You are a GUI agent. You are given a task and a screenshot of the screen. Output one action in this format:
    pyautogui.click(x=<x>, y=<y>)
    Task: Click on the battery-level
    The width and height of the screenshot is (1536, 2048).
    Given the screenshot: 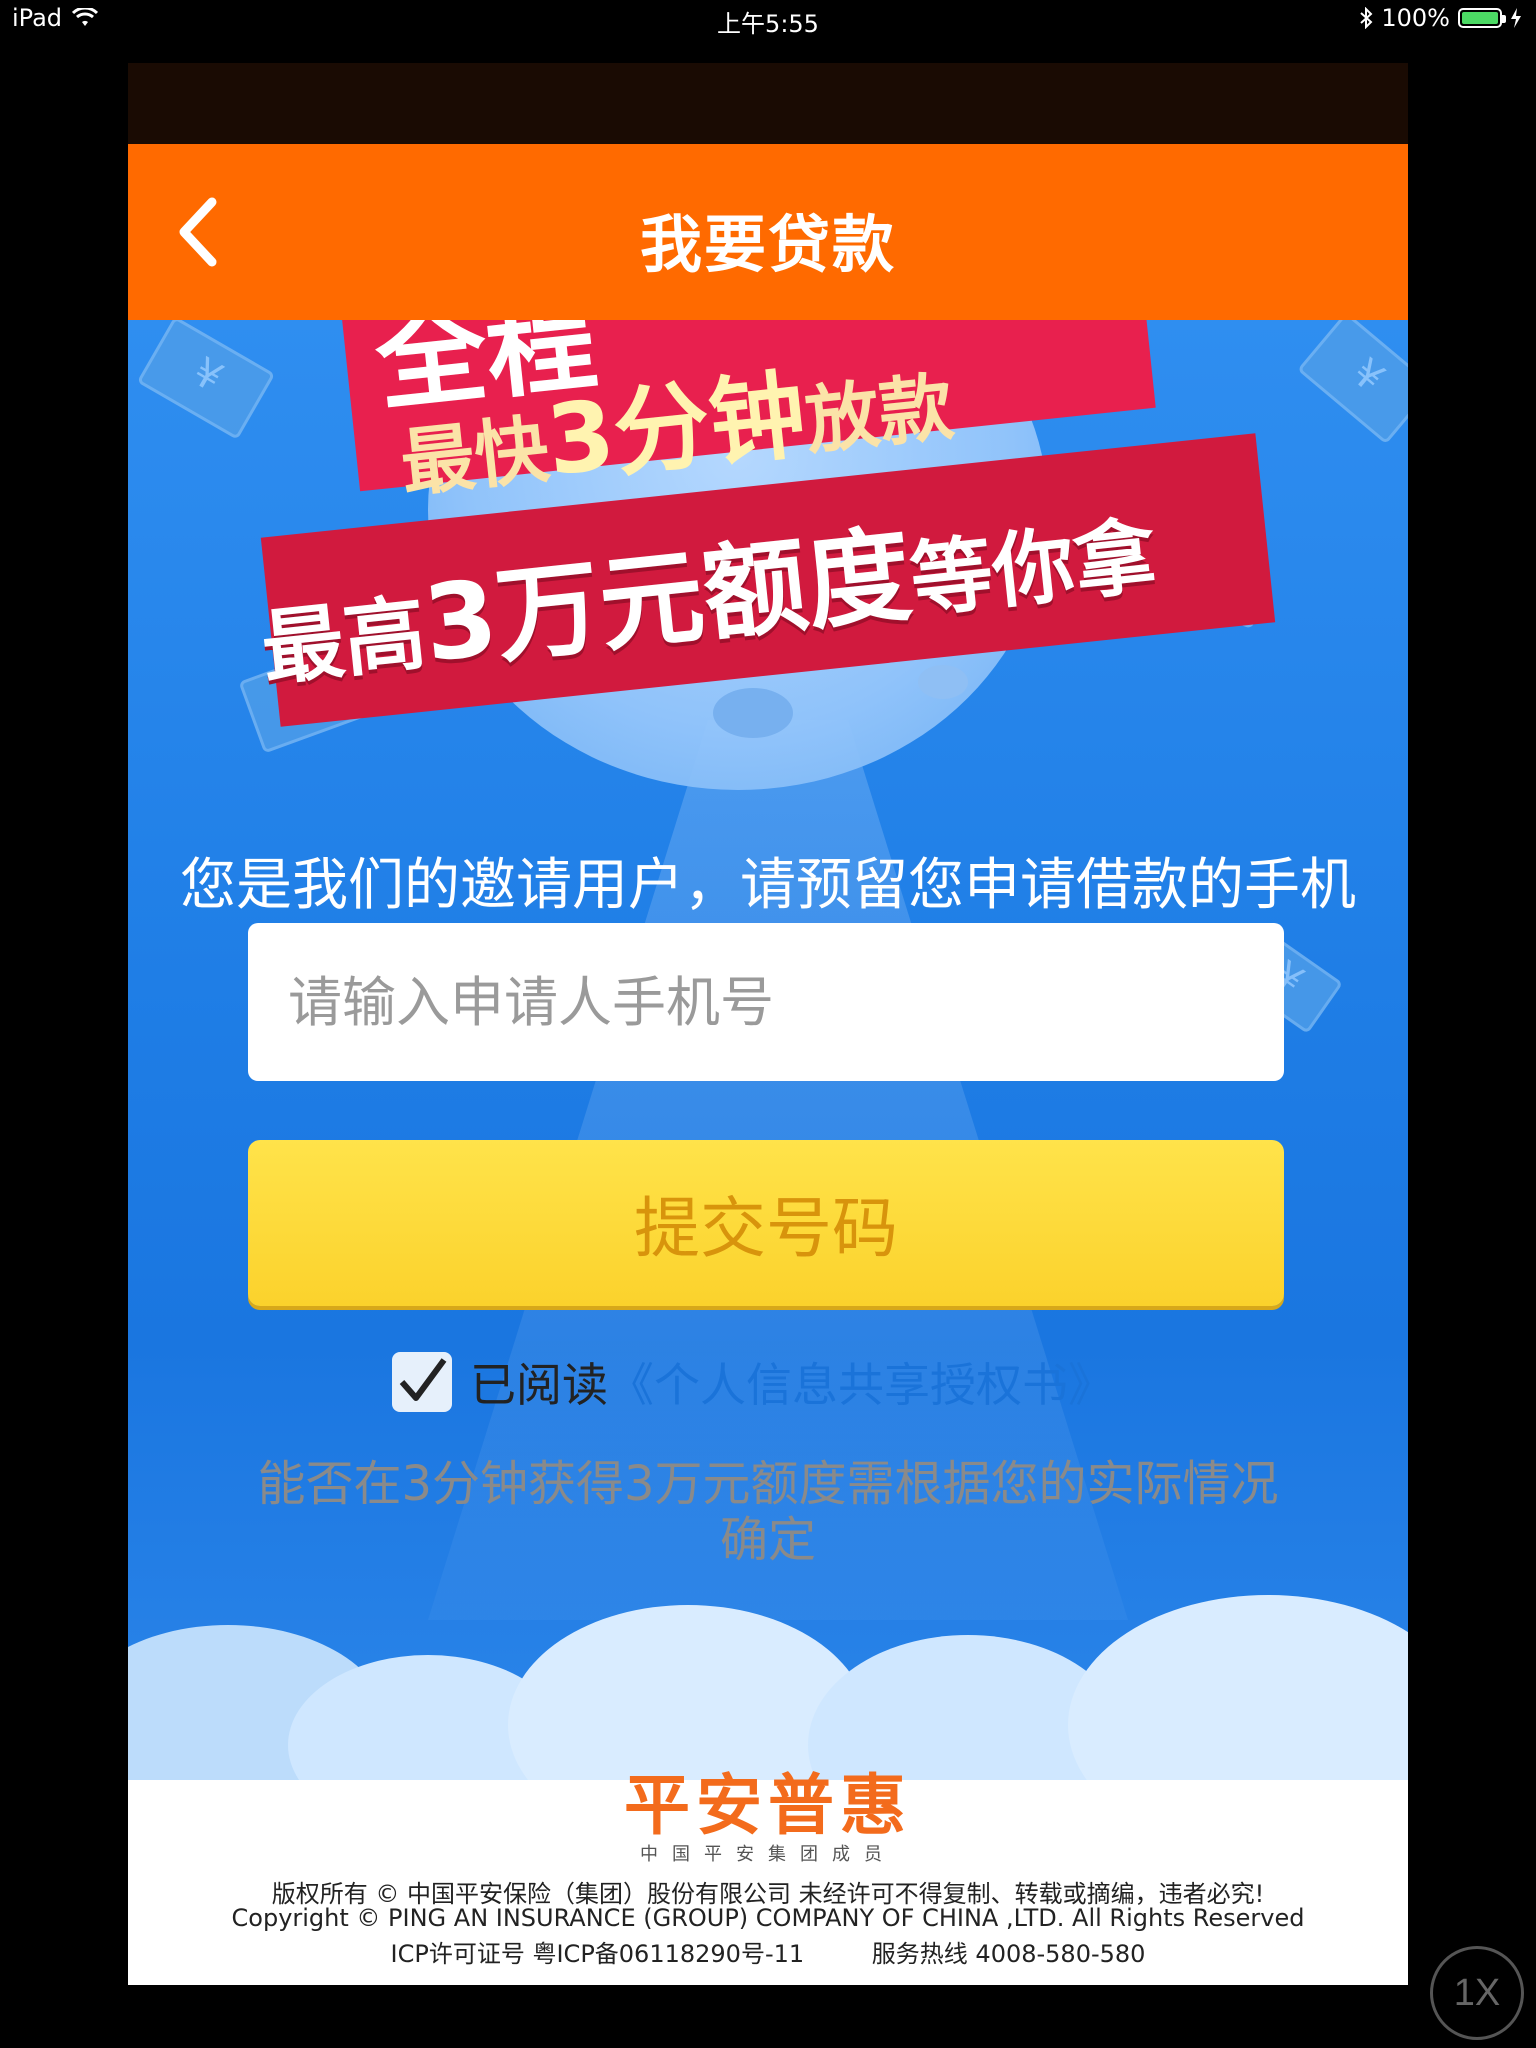 What is the action you would take?
    pyautogui.click(x=1480, y=18)
    